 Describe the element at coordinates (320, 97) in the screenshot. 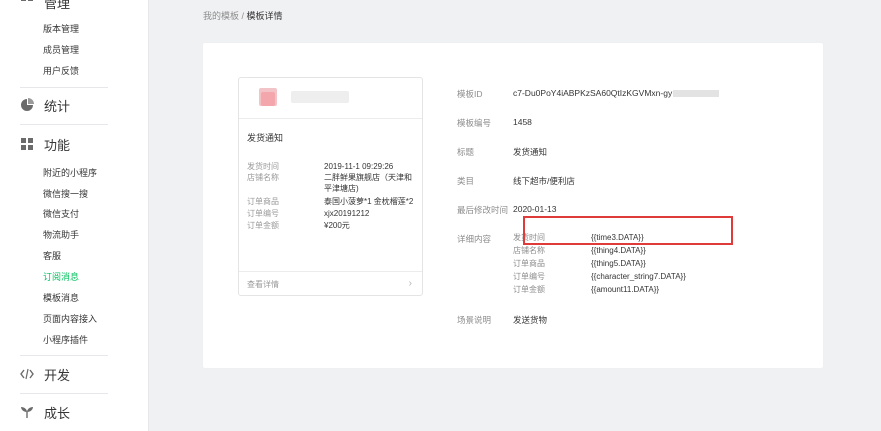

I see `blurred-app-name` at that location.